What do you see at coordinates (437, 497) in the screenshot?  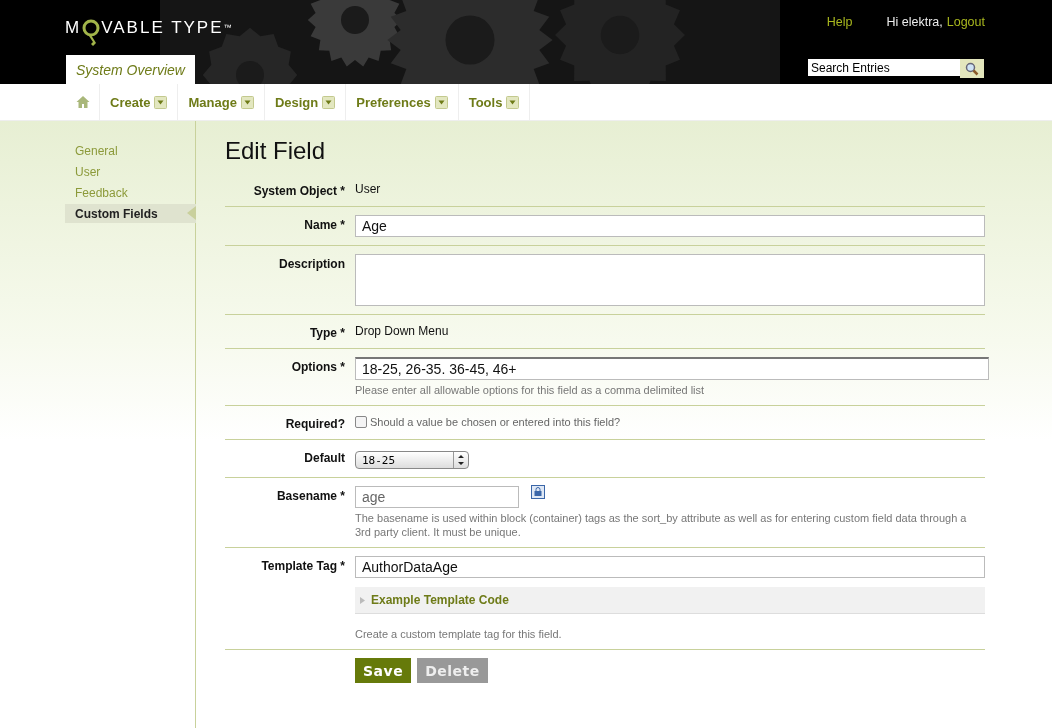 I see `basename-field: age` at bounding box center [437, 497].